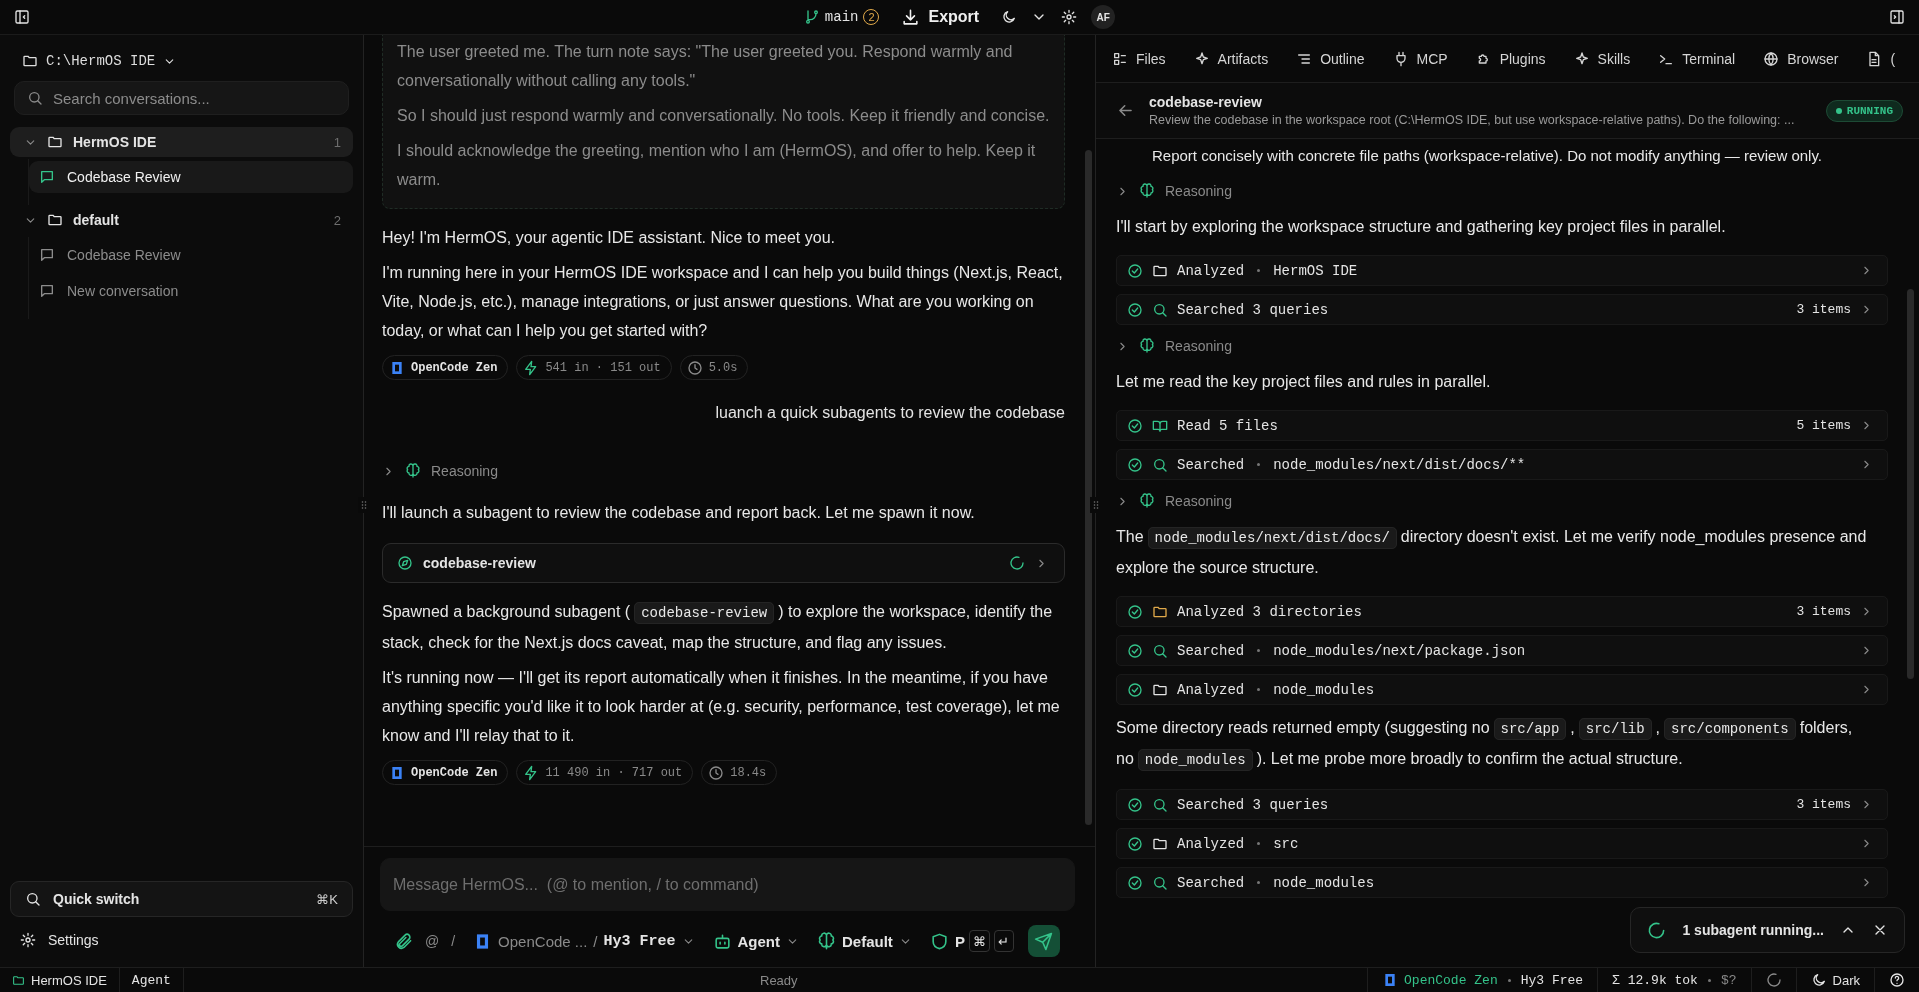 The width and height of the screenshot is (1919, 992). I want to click on branch-icon, so click(811, 17).